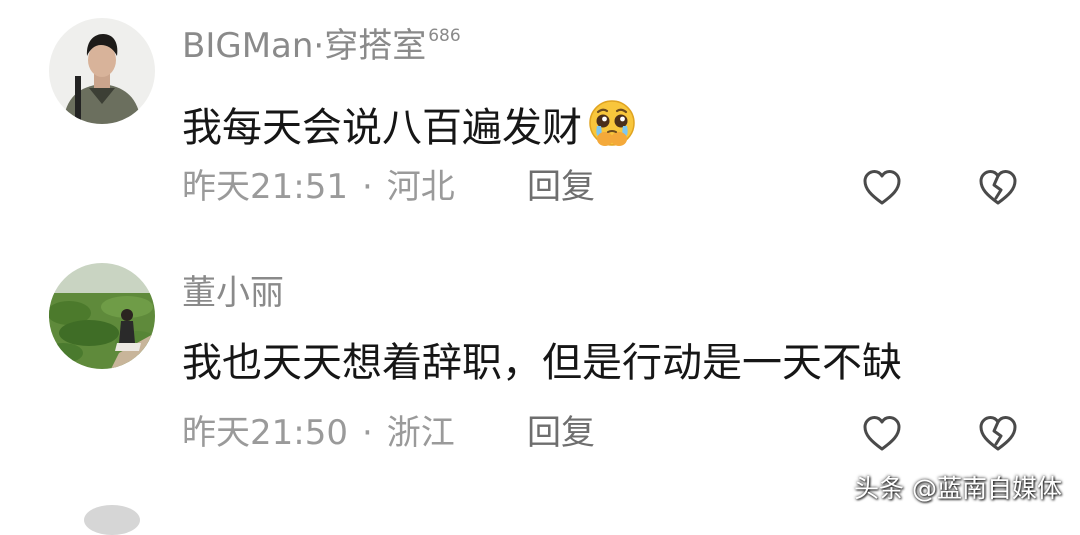 The height and width of the screenshot is (535, 1080). I want to click on comment-location: 河北, so click(420, 187).